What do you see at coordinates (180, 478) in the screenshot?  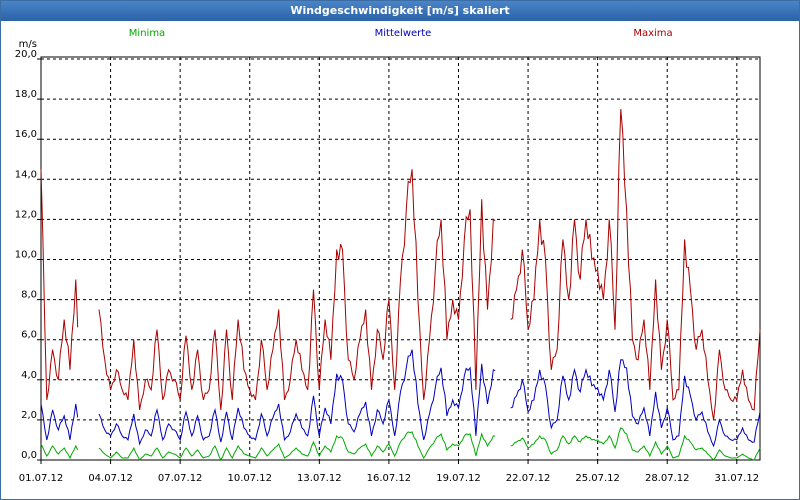 I see `x-tick-label: 07.07.12` at bounding box center [180, 478].